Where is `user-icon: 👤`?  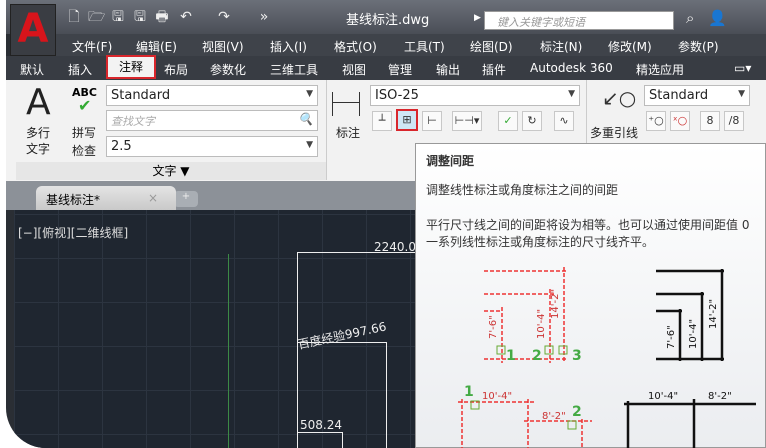 user-icon: 👤 is located at coordinates (717, 18).